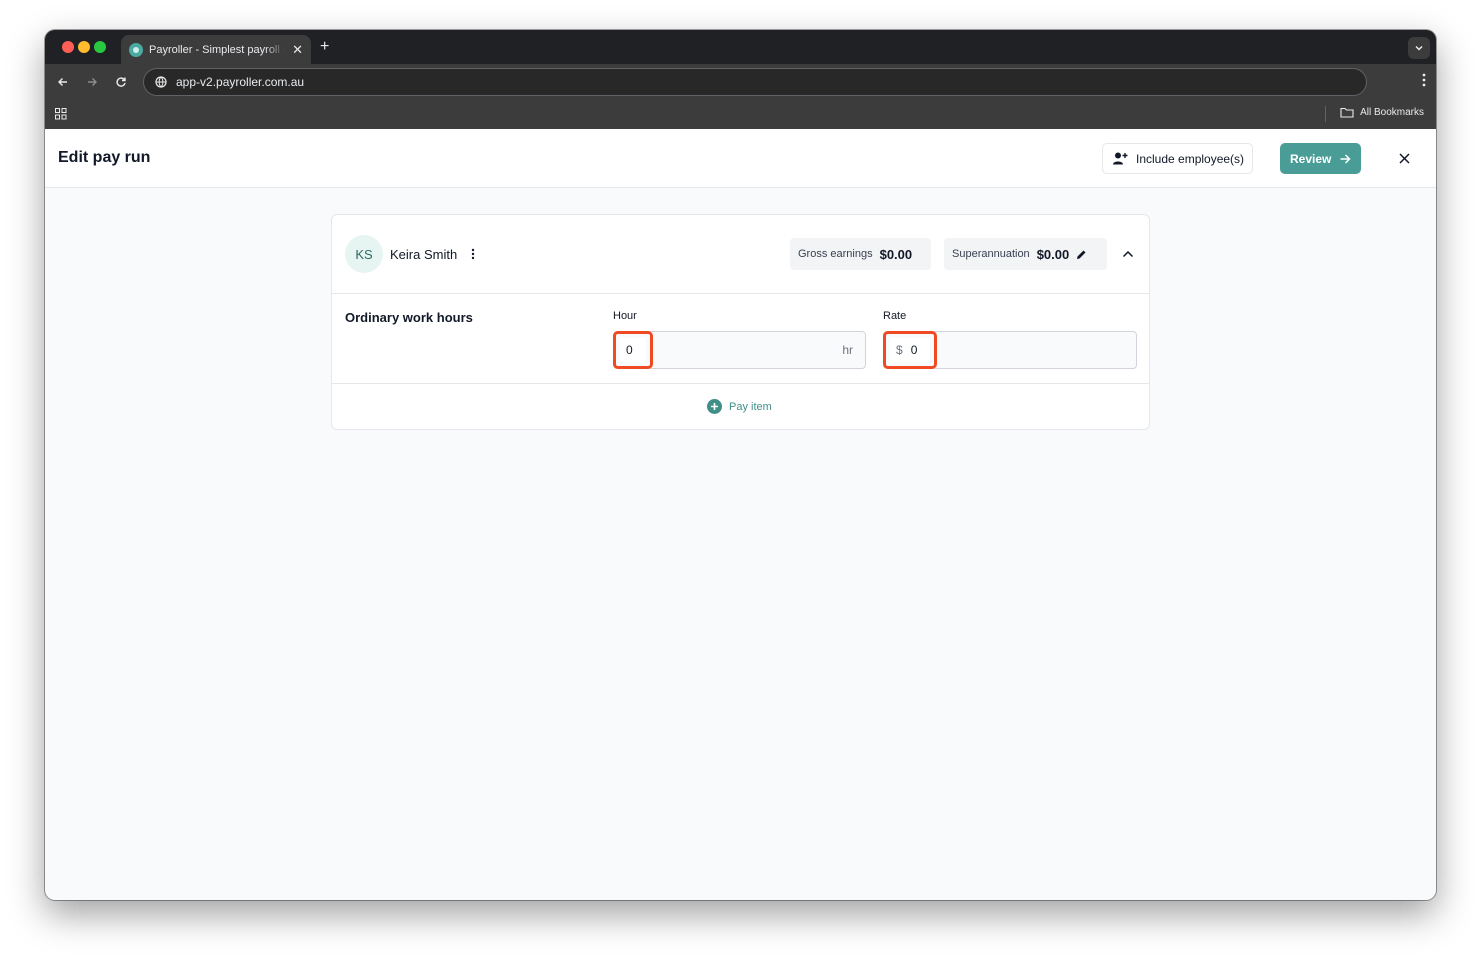 Image resolution: width=1482 pixels, height=960 pixels. I want to click on forward-button, so click(92, 82).